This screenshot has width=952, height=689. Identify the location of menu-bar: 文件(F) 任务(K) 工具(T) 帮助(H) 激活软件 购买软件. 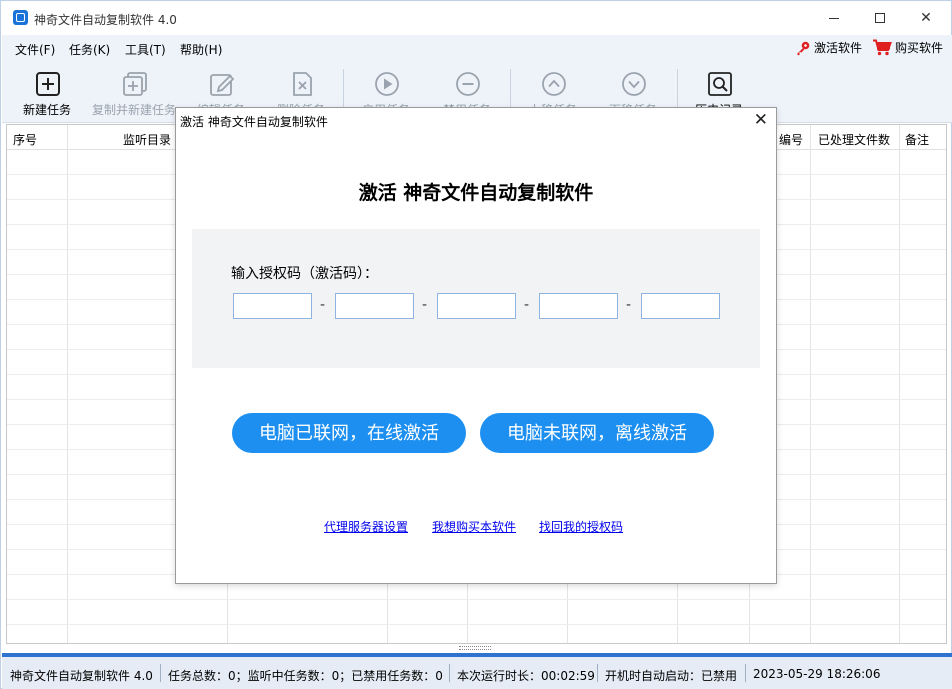
(477, 48).